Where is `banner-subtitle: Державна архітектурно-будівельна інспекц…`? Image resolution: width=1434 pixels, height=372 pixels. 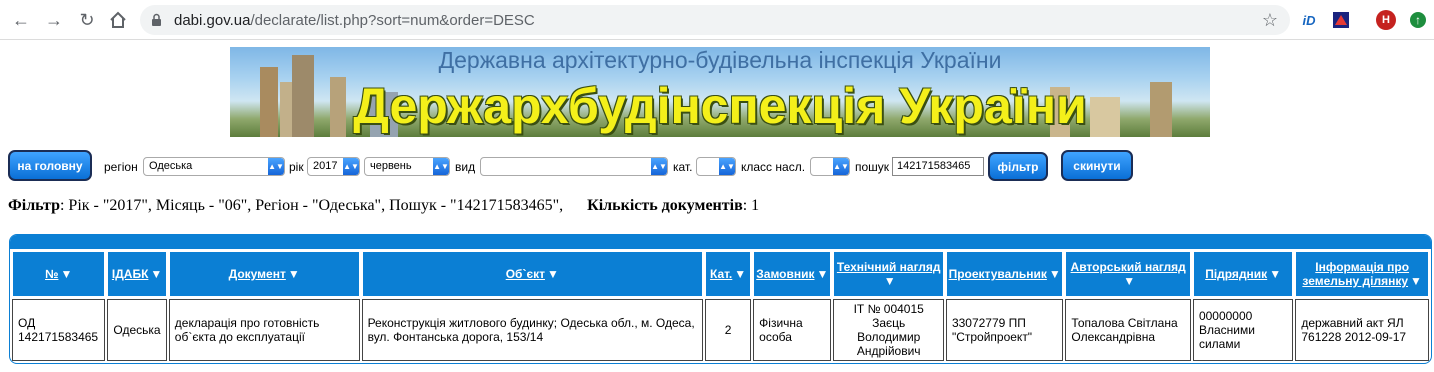
banner-subtitle: Державна архітектурно-будівельна інспекц… is located at coordinates (720, 60).